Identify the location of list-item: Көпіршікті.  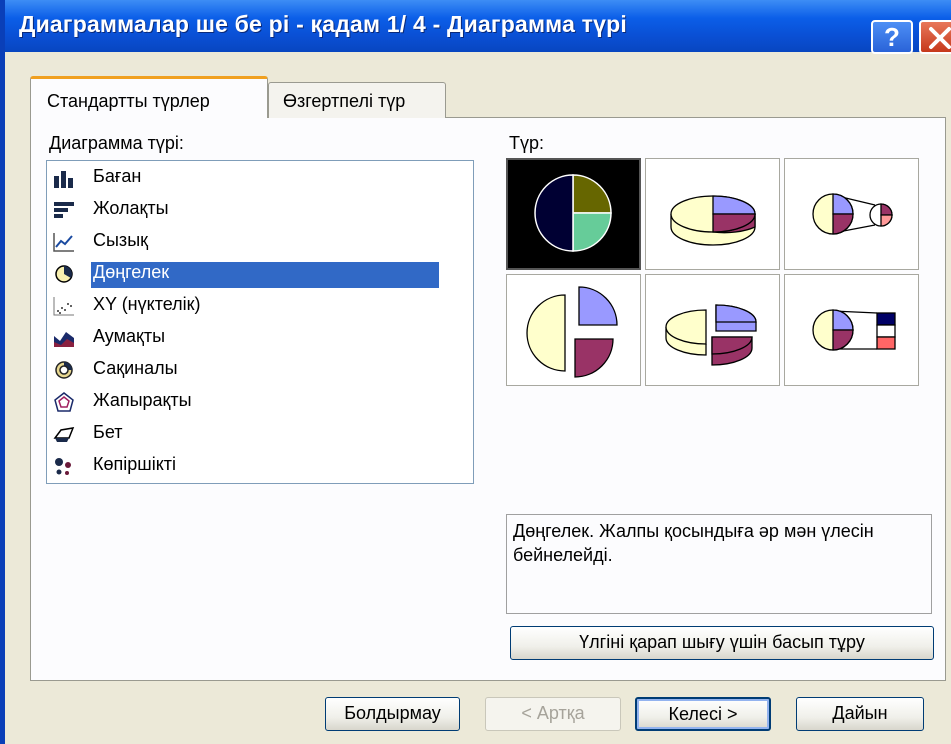
(244, 466).